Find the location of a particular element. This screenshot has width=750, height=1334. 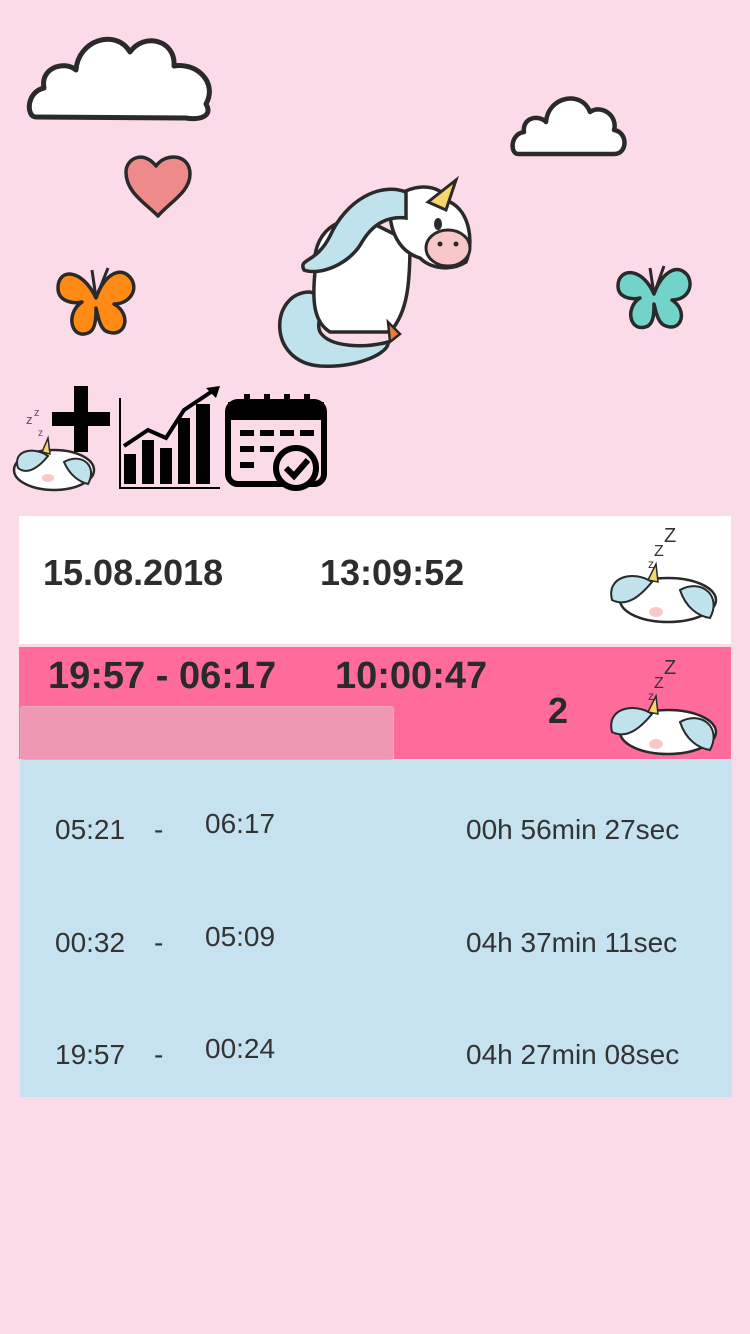

calendar-check-icon is located at coordinates (276, 442).